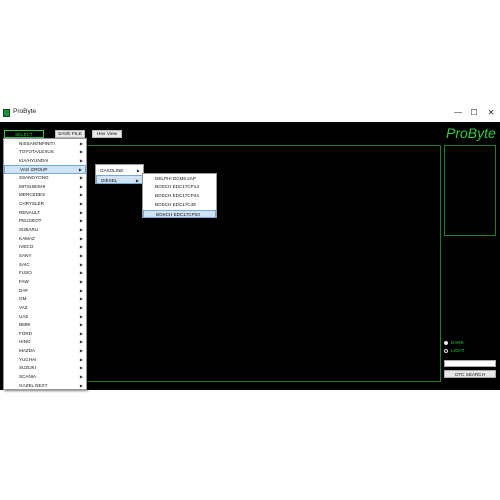  What do you see at coordinates (474, 113) in the screenshot?
I see `maximize-button: ☐` at bounding box center [474, 113].